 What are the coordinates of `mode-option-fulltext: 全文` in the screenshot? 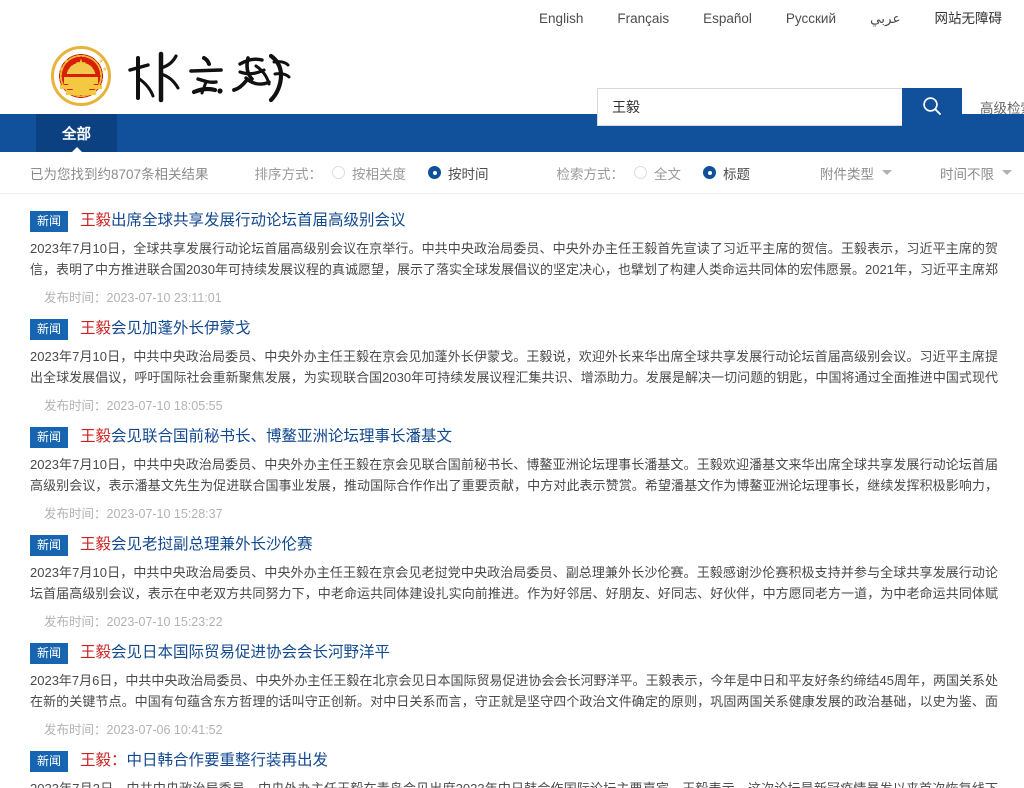 It's located at (657, 173).